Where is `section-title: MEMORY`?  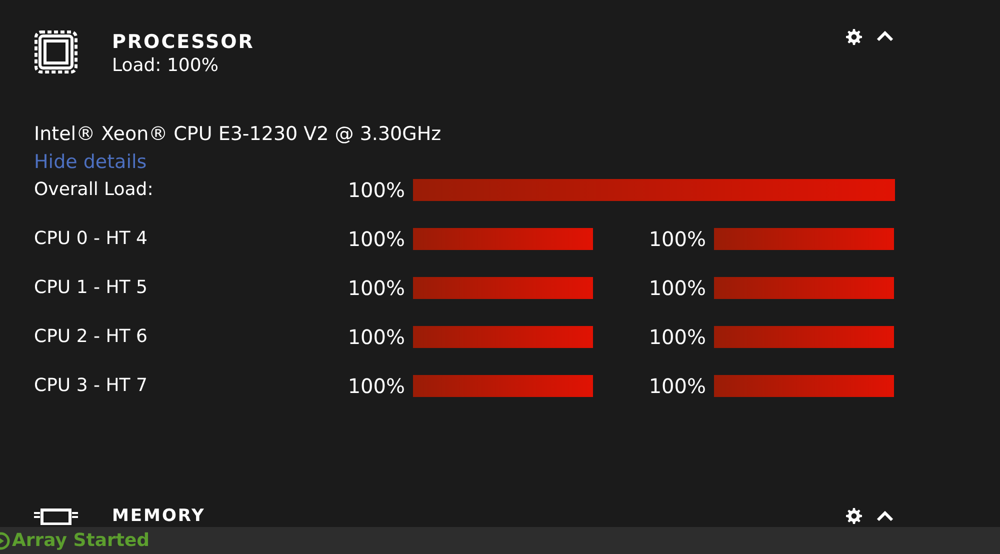 section-title: MEMORY is located at coordinates (159, 516).